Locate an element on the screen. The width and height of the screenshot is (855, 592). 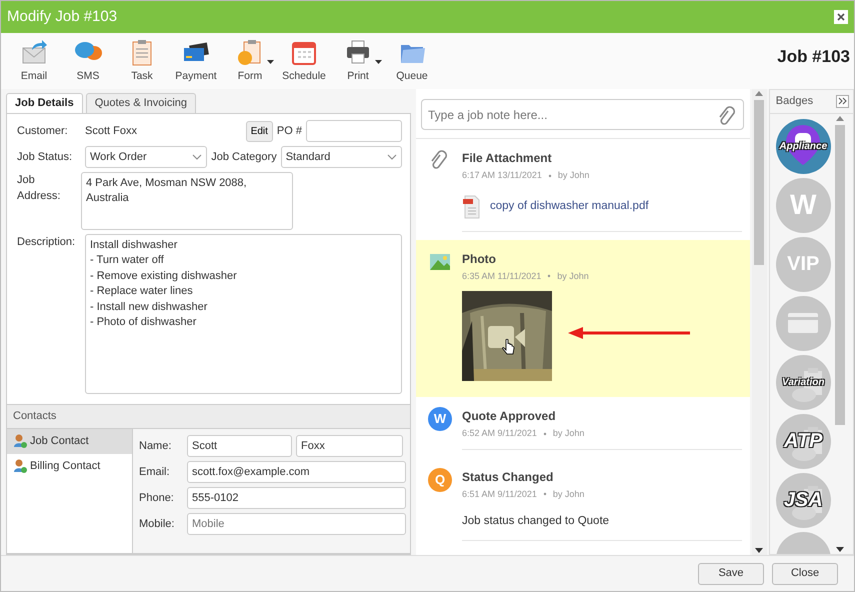
close-icon is located at coordinates (841, 17).